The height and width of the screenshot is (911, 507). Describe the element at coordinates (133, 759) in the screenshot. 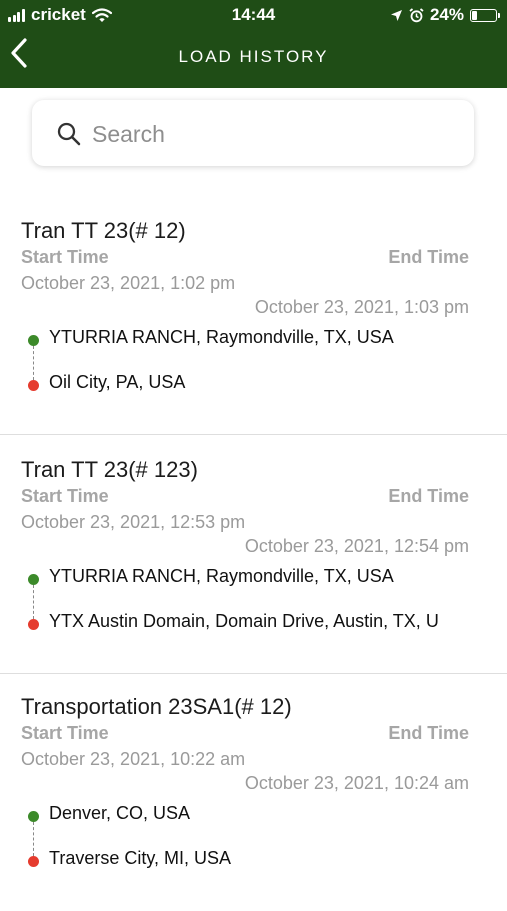

I see `start-time-value: October 23, 2021, 10:22 am` at that location.